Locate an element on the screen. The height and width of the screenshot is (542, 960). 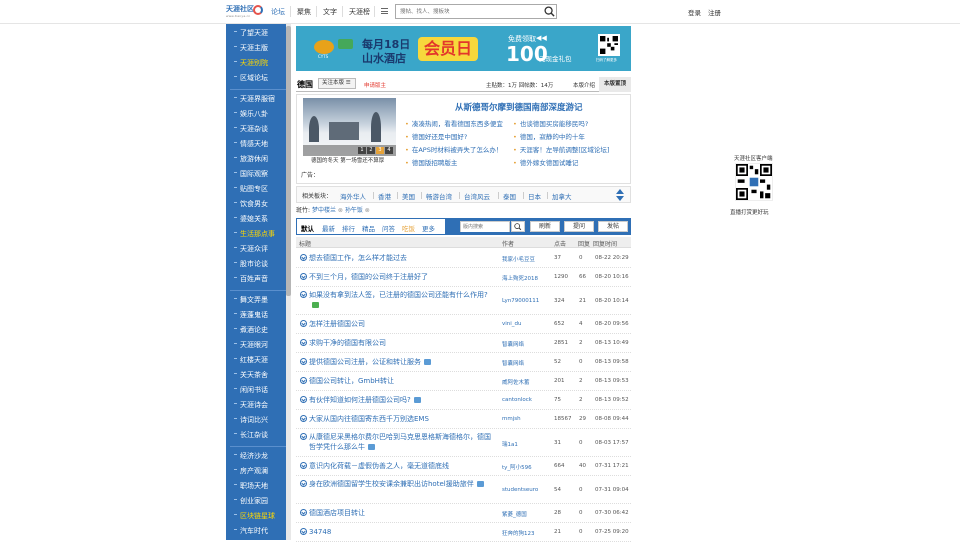
post-author-link: mmjsh is located at coordinates (511, 419).